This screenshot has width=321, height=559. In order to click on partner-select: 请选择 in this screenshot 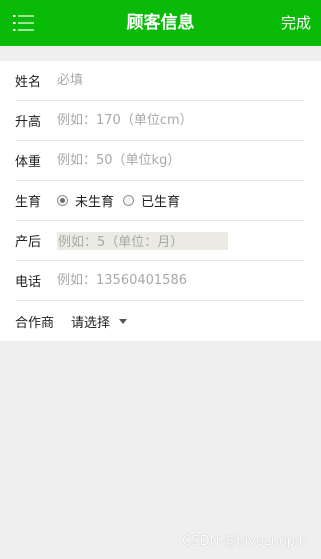, I will do `click(92, 321)`.